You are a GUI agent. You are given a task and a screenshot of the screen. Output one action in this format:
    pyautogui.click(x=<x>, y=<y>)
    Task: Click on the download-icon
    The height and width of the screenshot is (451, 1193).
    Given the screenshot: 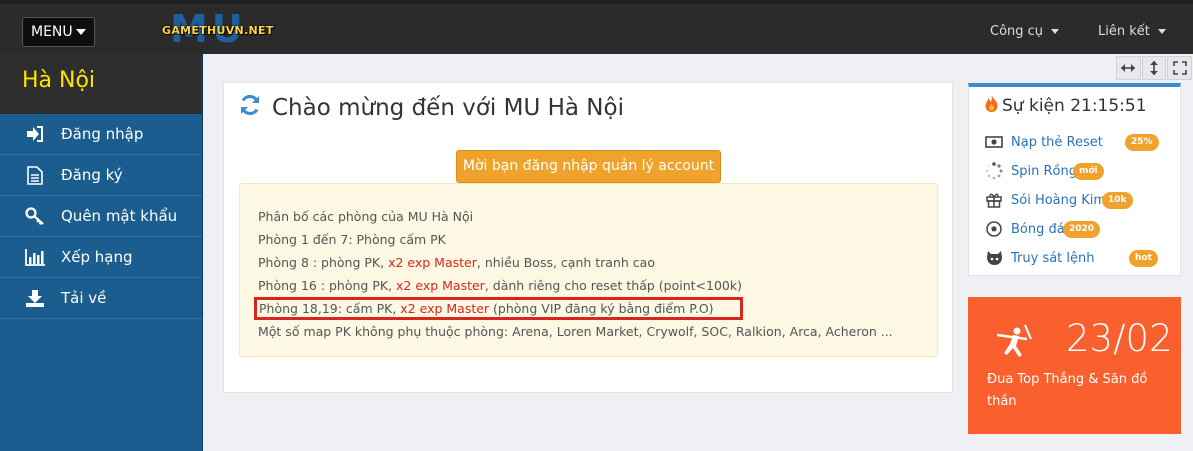 What is the action you would take?
    pyautogui.click(x=35, y=298)
    